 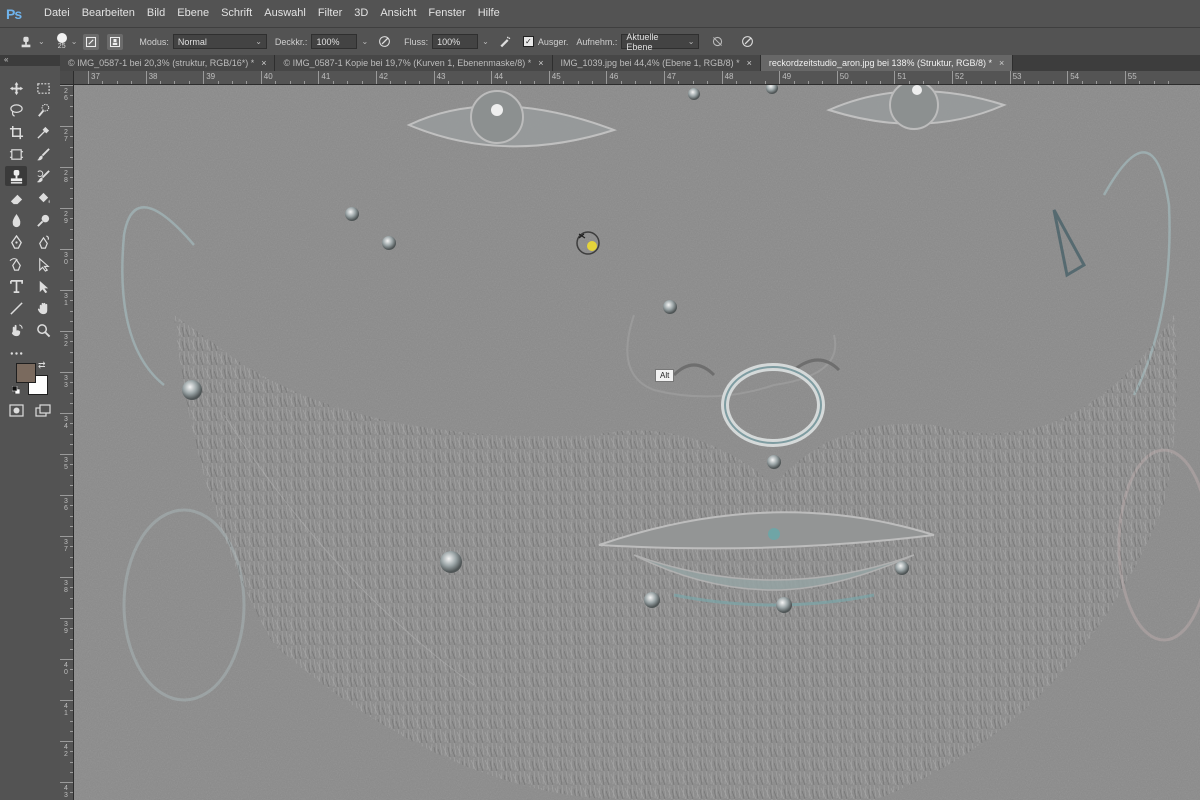 What do you see at coordinates (43, 154) in the screenshot?
I see `brush-icon` at bounding box center [43, 154].